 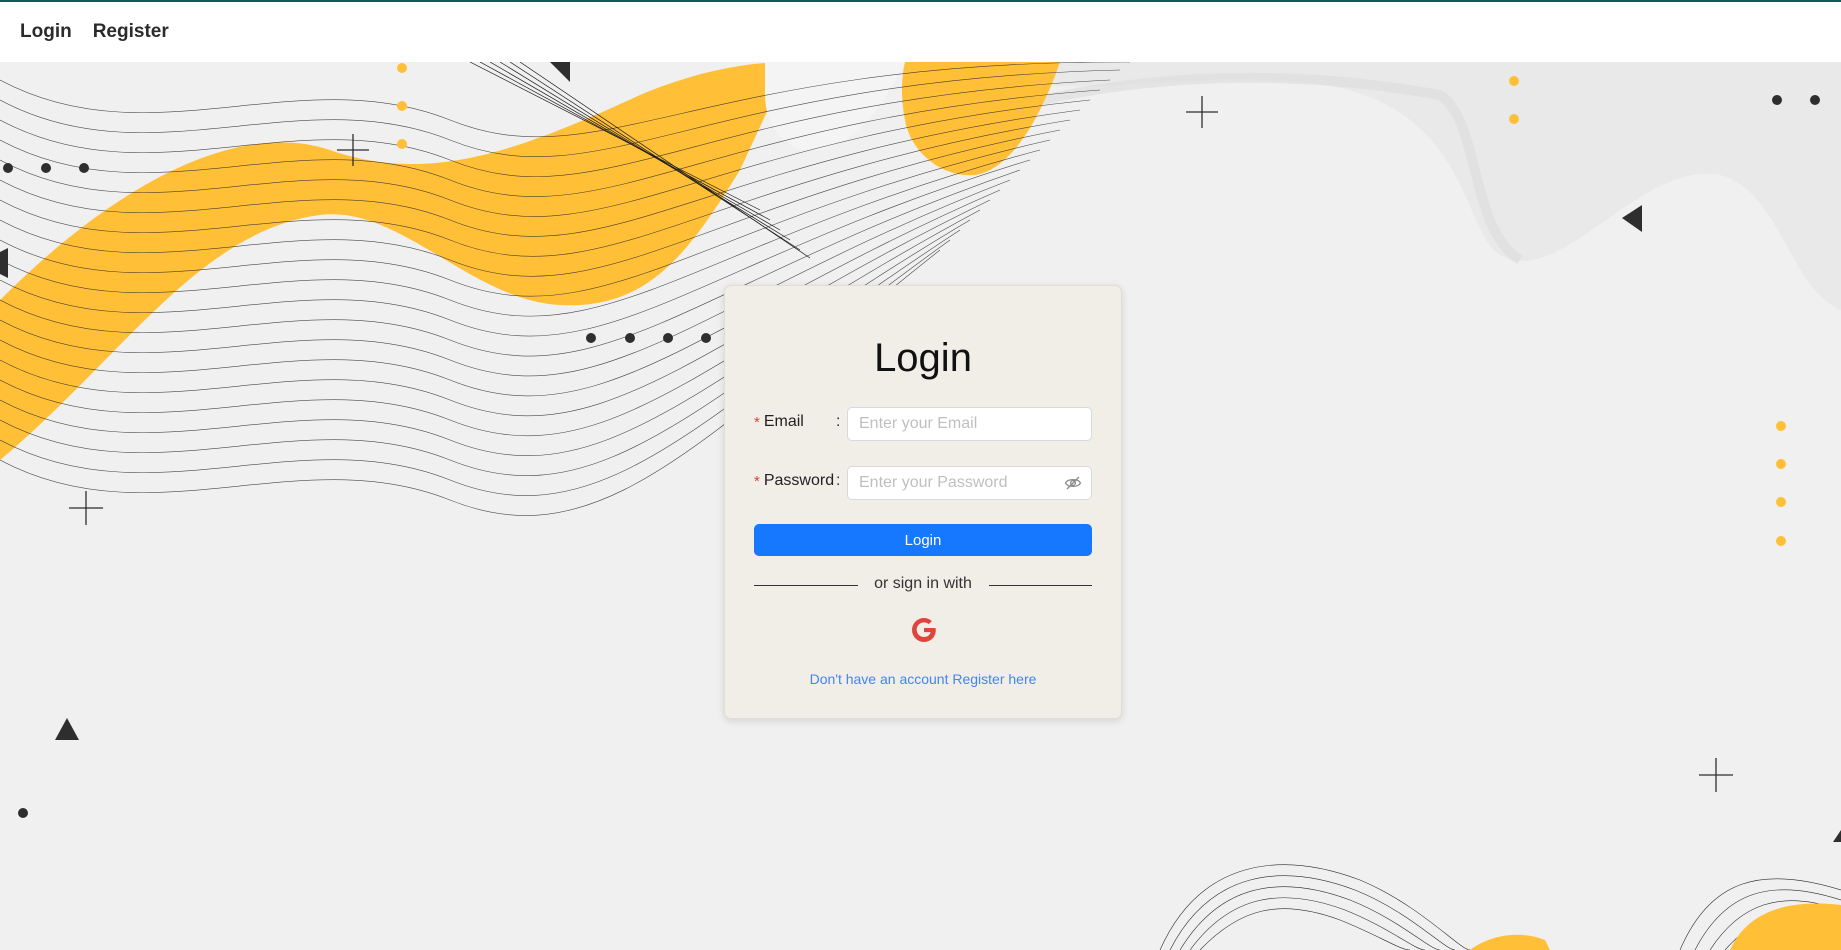 What do you see at coordinates (923, 583) in the screenshot?
I see `divider-text: or sign in with` at bounding box center [923, 583].